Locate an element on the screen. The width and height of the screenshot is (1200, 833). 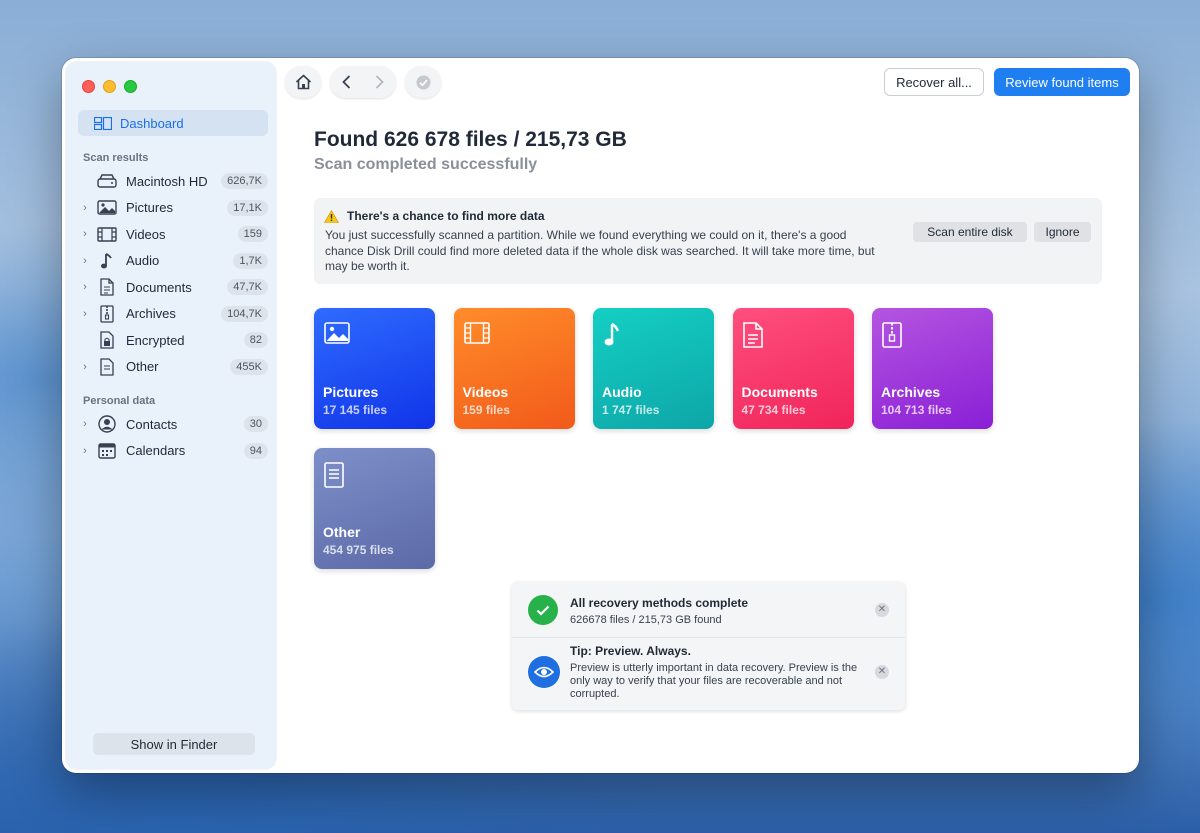
notification-title: Tip: Preview. Always. is located at coordinates (630, 651).